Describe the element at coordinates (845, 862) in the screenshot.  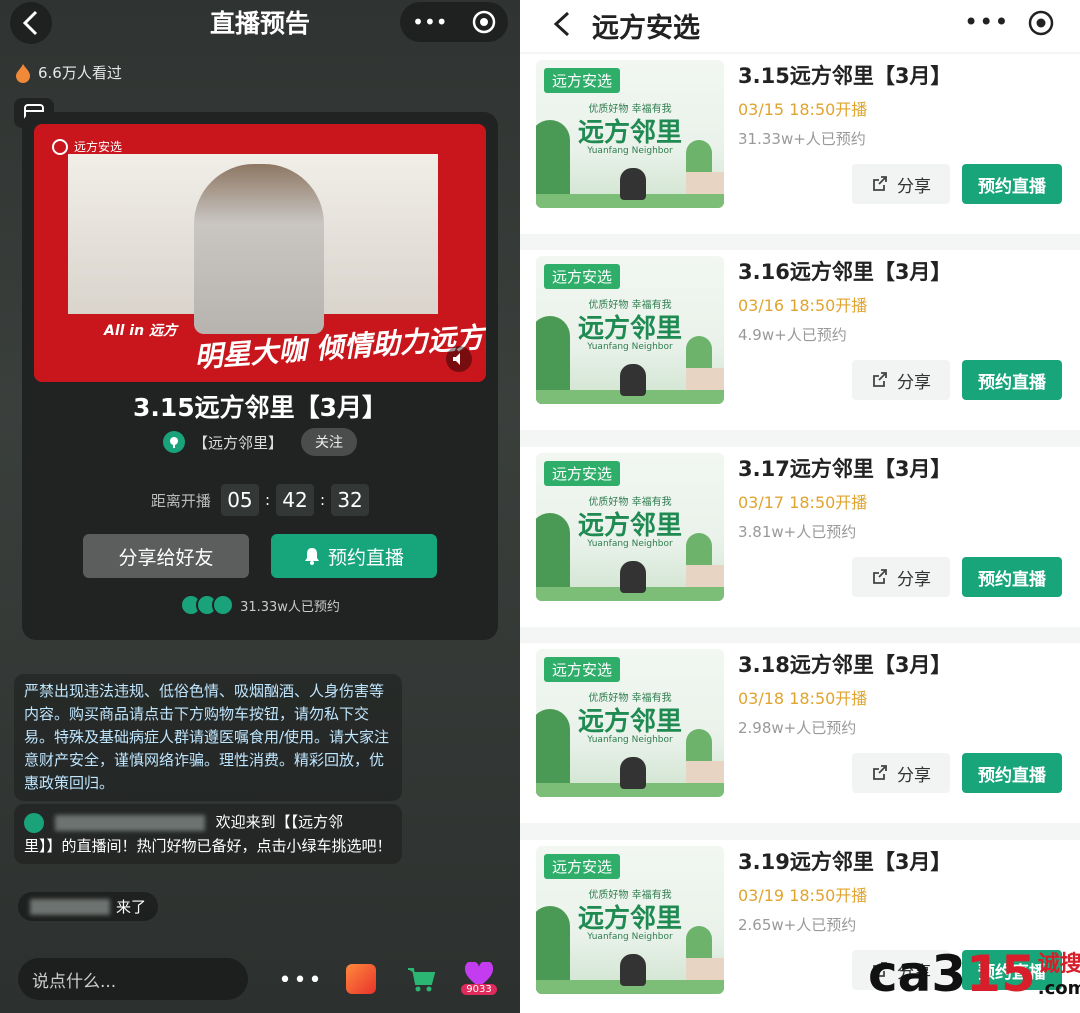
I see `item-title: 3.19远方邻里【3月】` at that location.